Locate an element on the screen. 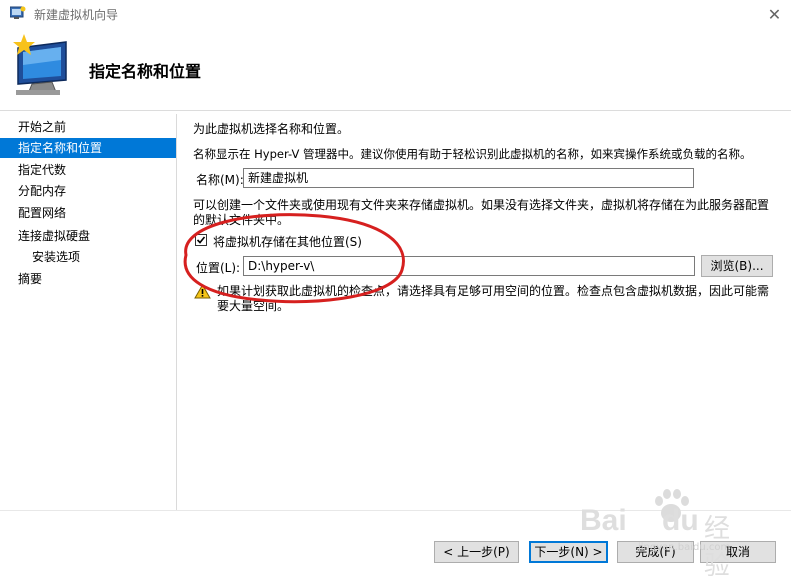 Image resolution: width=791 pixels, height=582 pixels. title-bar: 新建虚拟机向导 ✕ is located at coordinates (395, 14).